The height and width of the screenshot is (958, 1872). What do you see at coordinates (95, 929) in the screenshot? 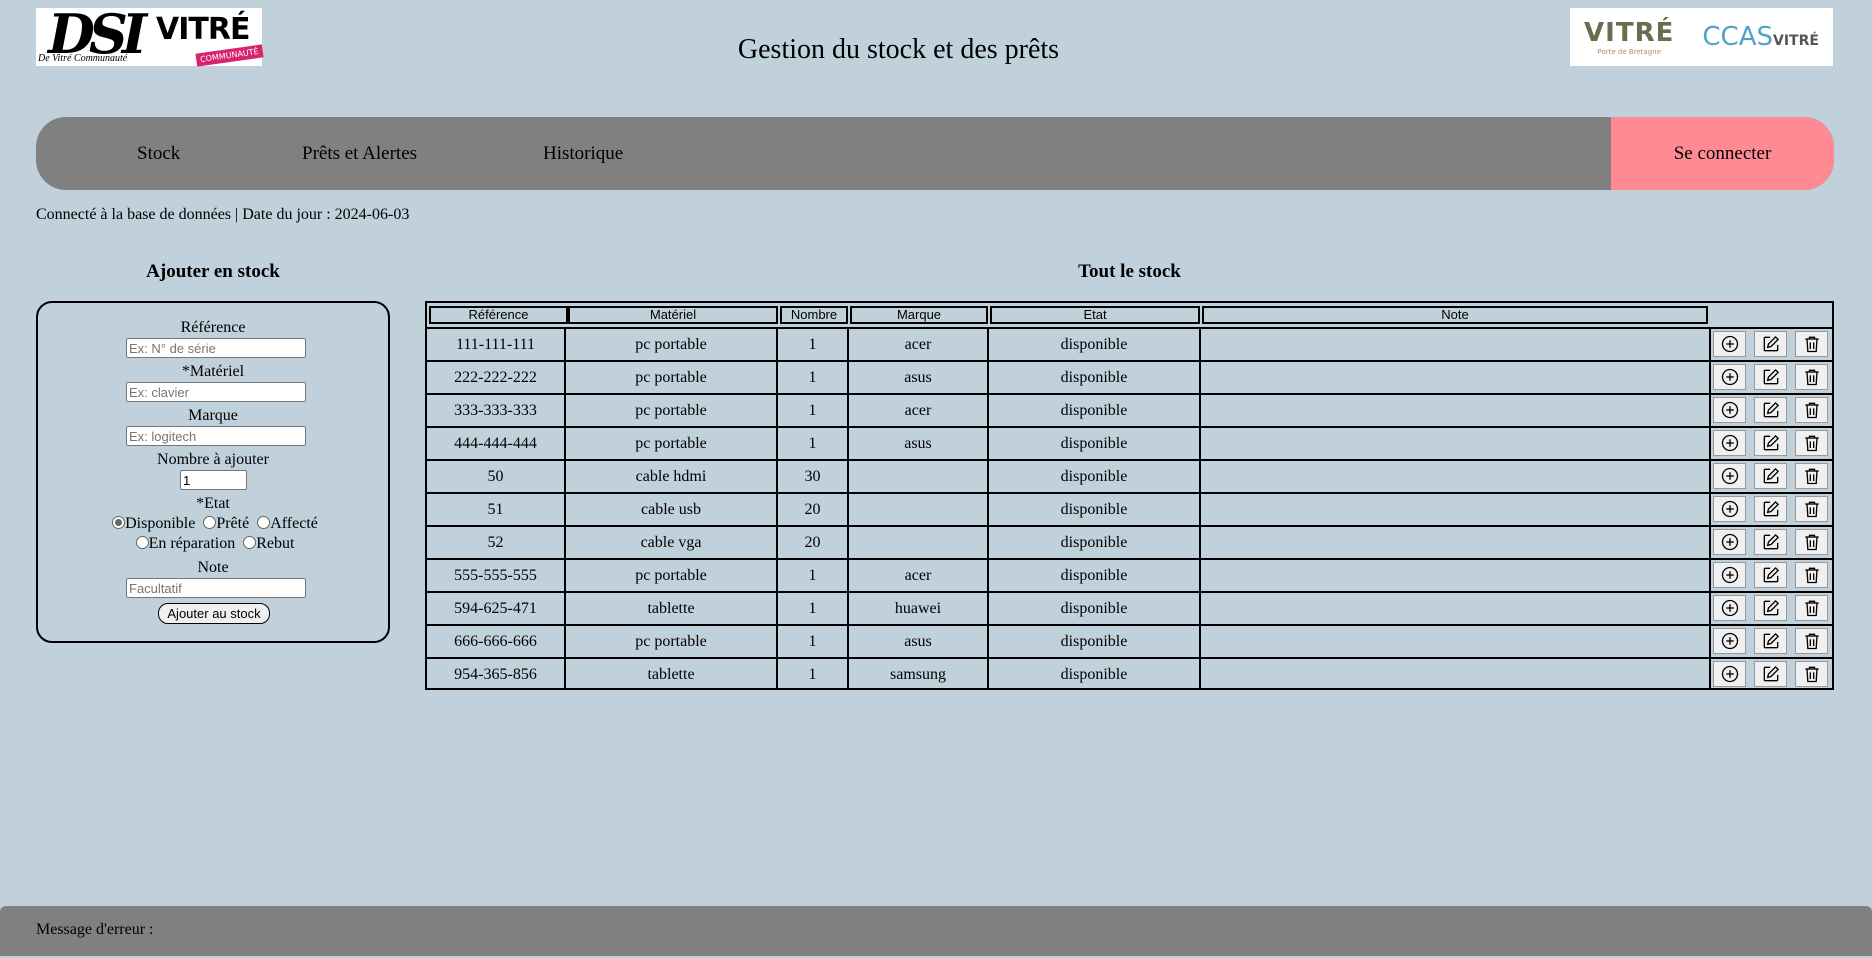
I see `error-message: Message d'erreur :` at bounding box center [95, 929].